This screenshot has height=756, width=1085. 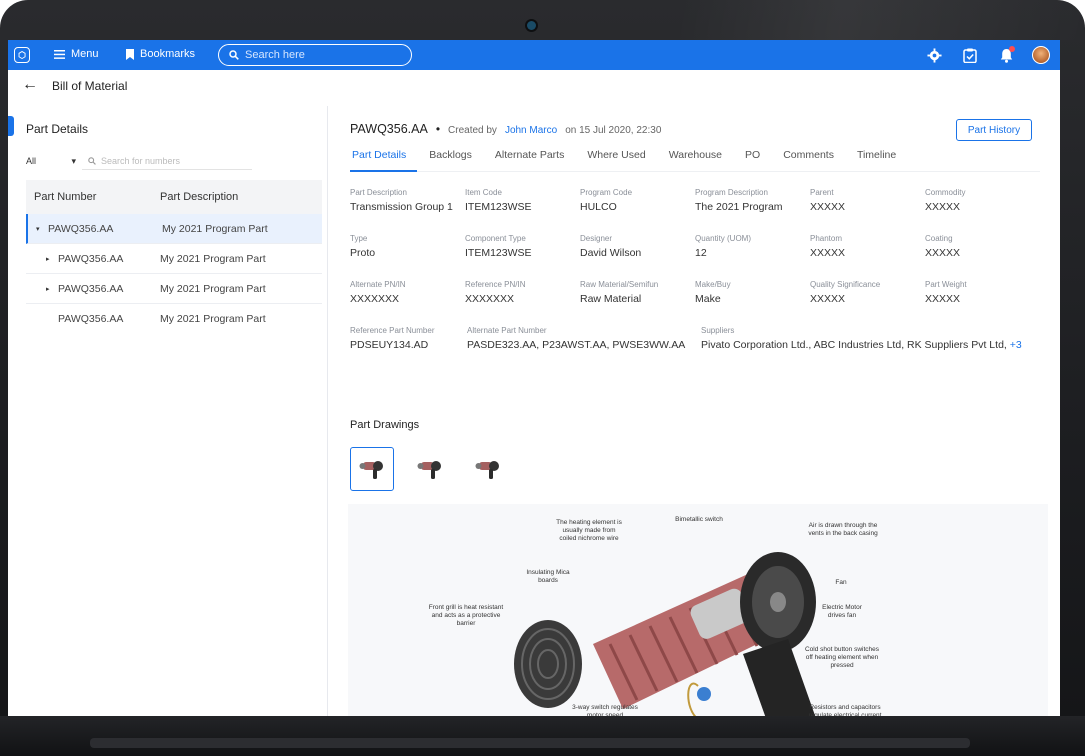 I want to click on created-by-link: John Marco, so click(x=531, y=130).